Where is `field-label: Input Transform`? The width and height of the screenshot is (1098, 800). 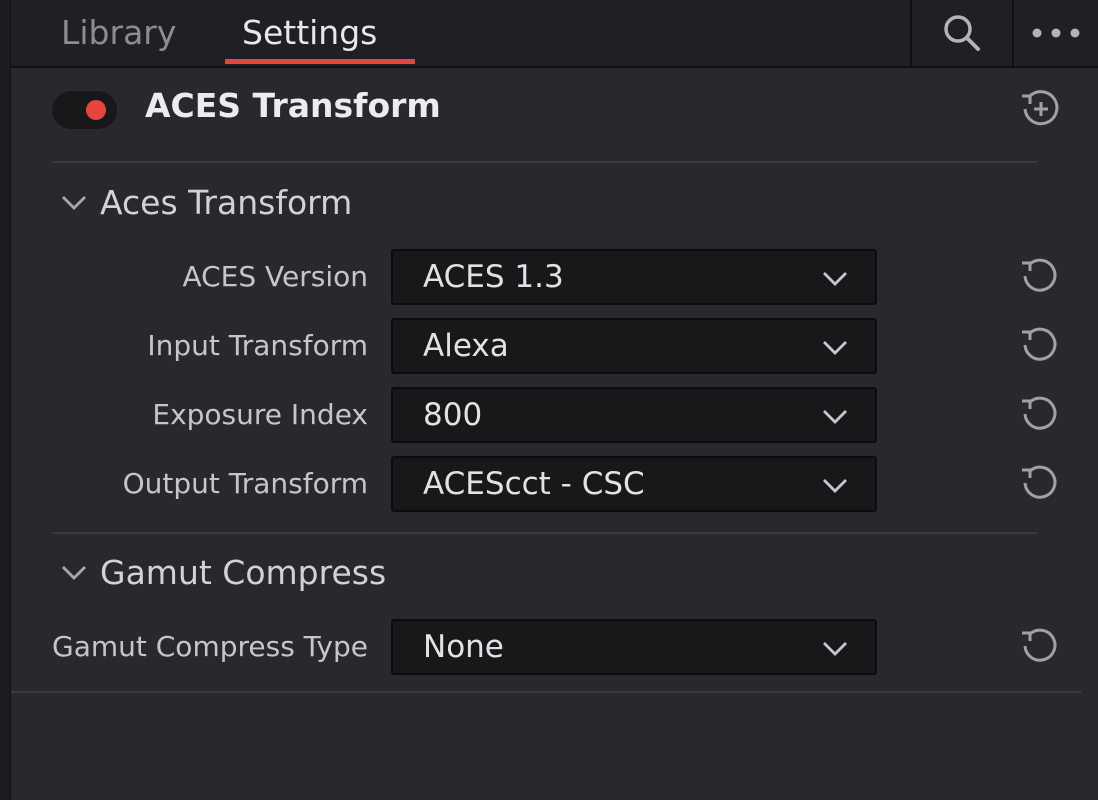
field-label: Input Transform is located at coordinates (257, 345).